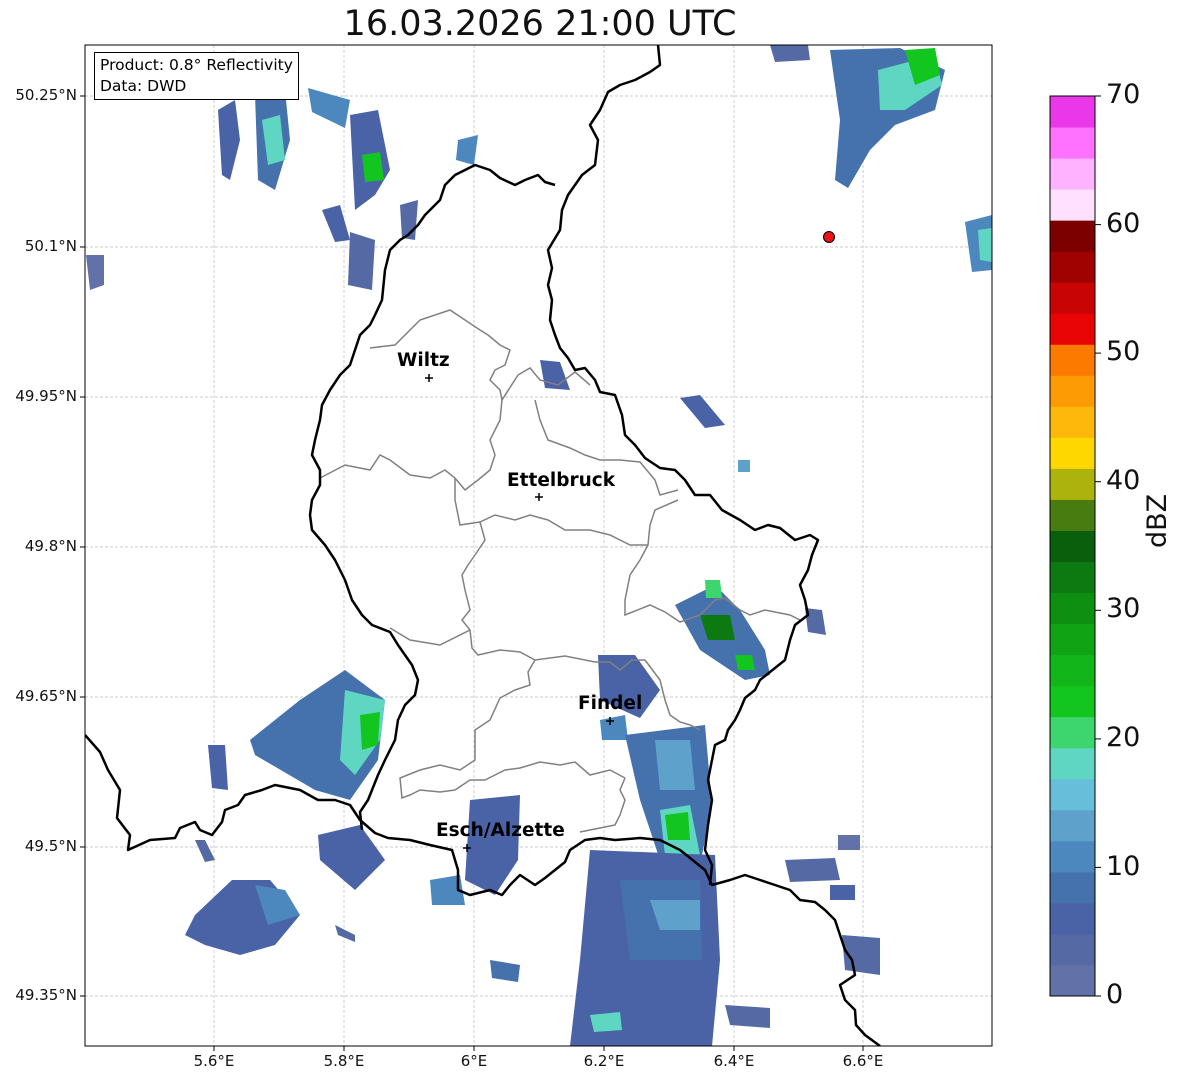 The width and height of the screenshot is (1184, 1081). Describe the element at coordinates (1123, 866) in the screenshot. I see `colorbar-tick-label: 10` at that location.